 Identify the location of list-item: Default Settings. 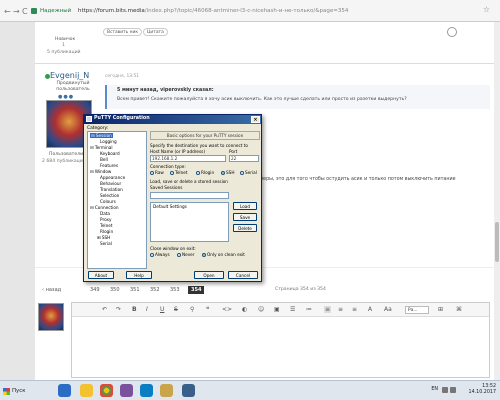
(170, 206).